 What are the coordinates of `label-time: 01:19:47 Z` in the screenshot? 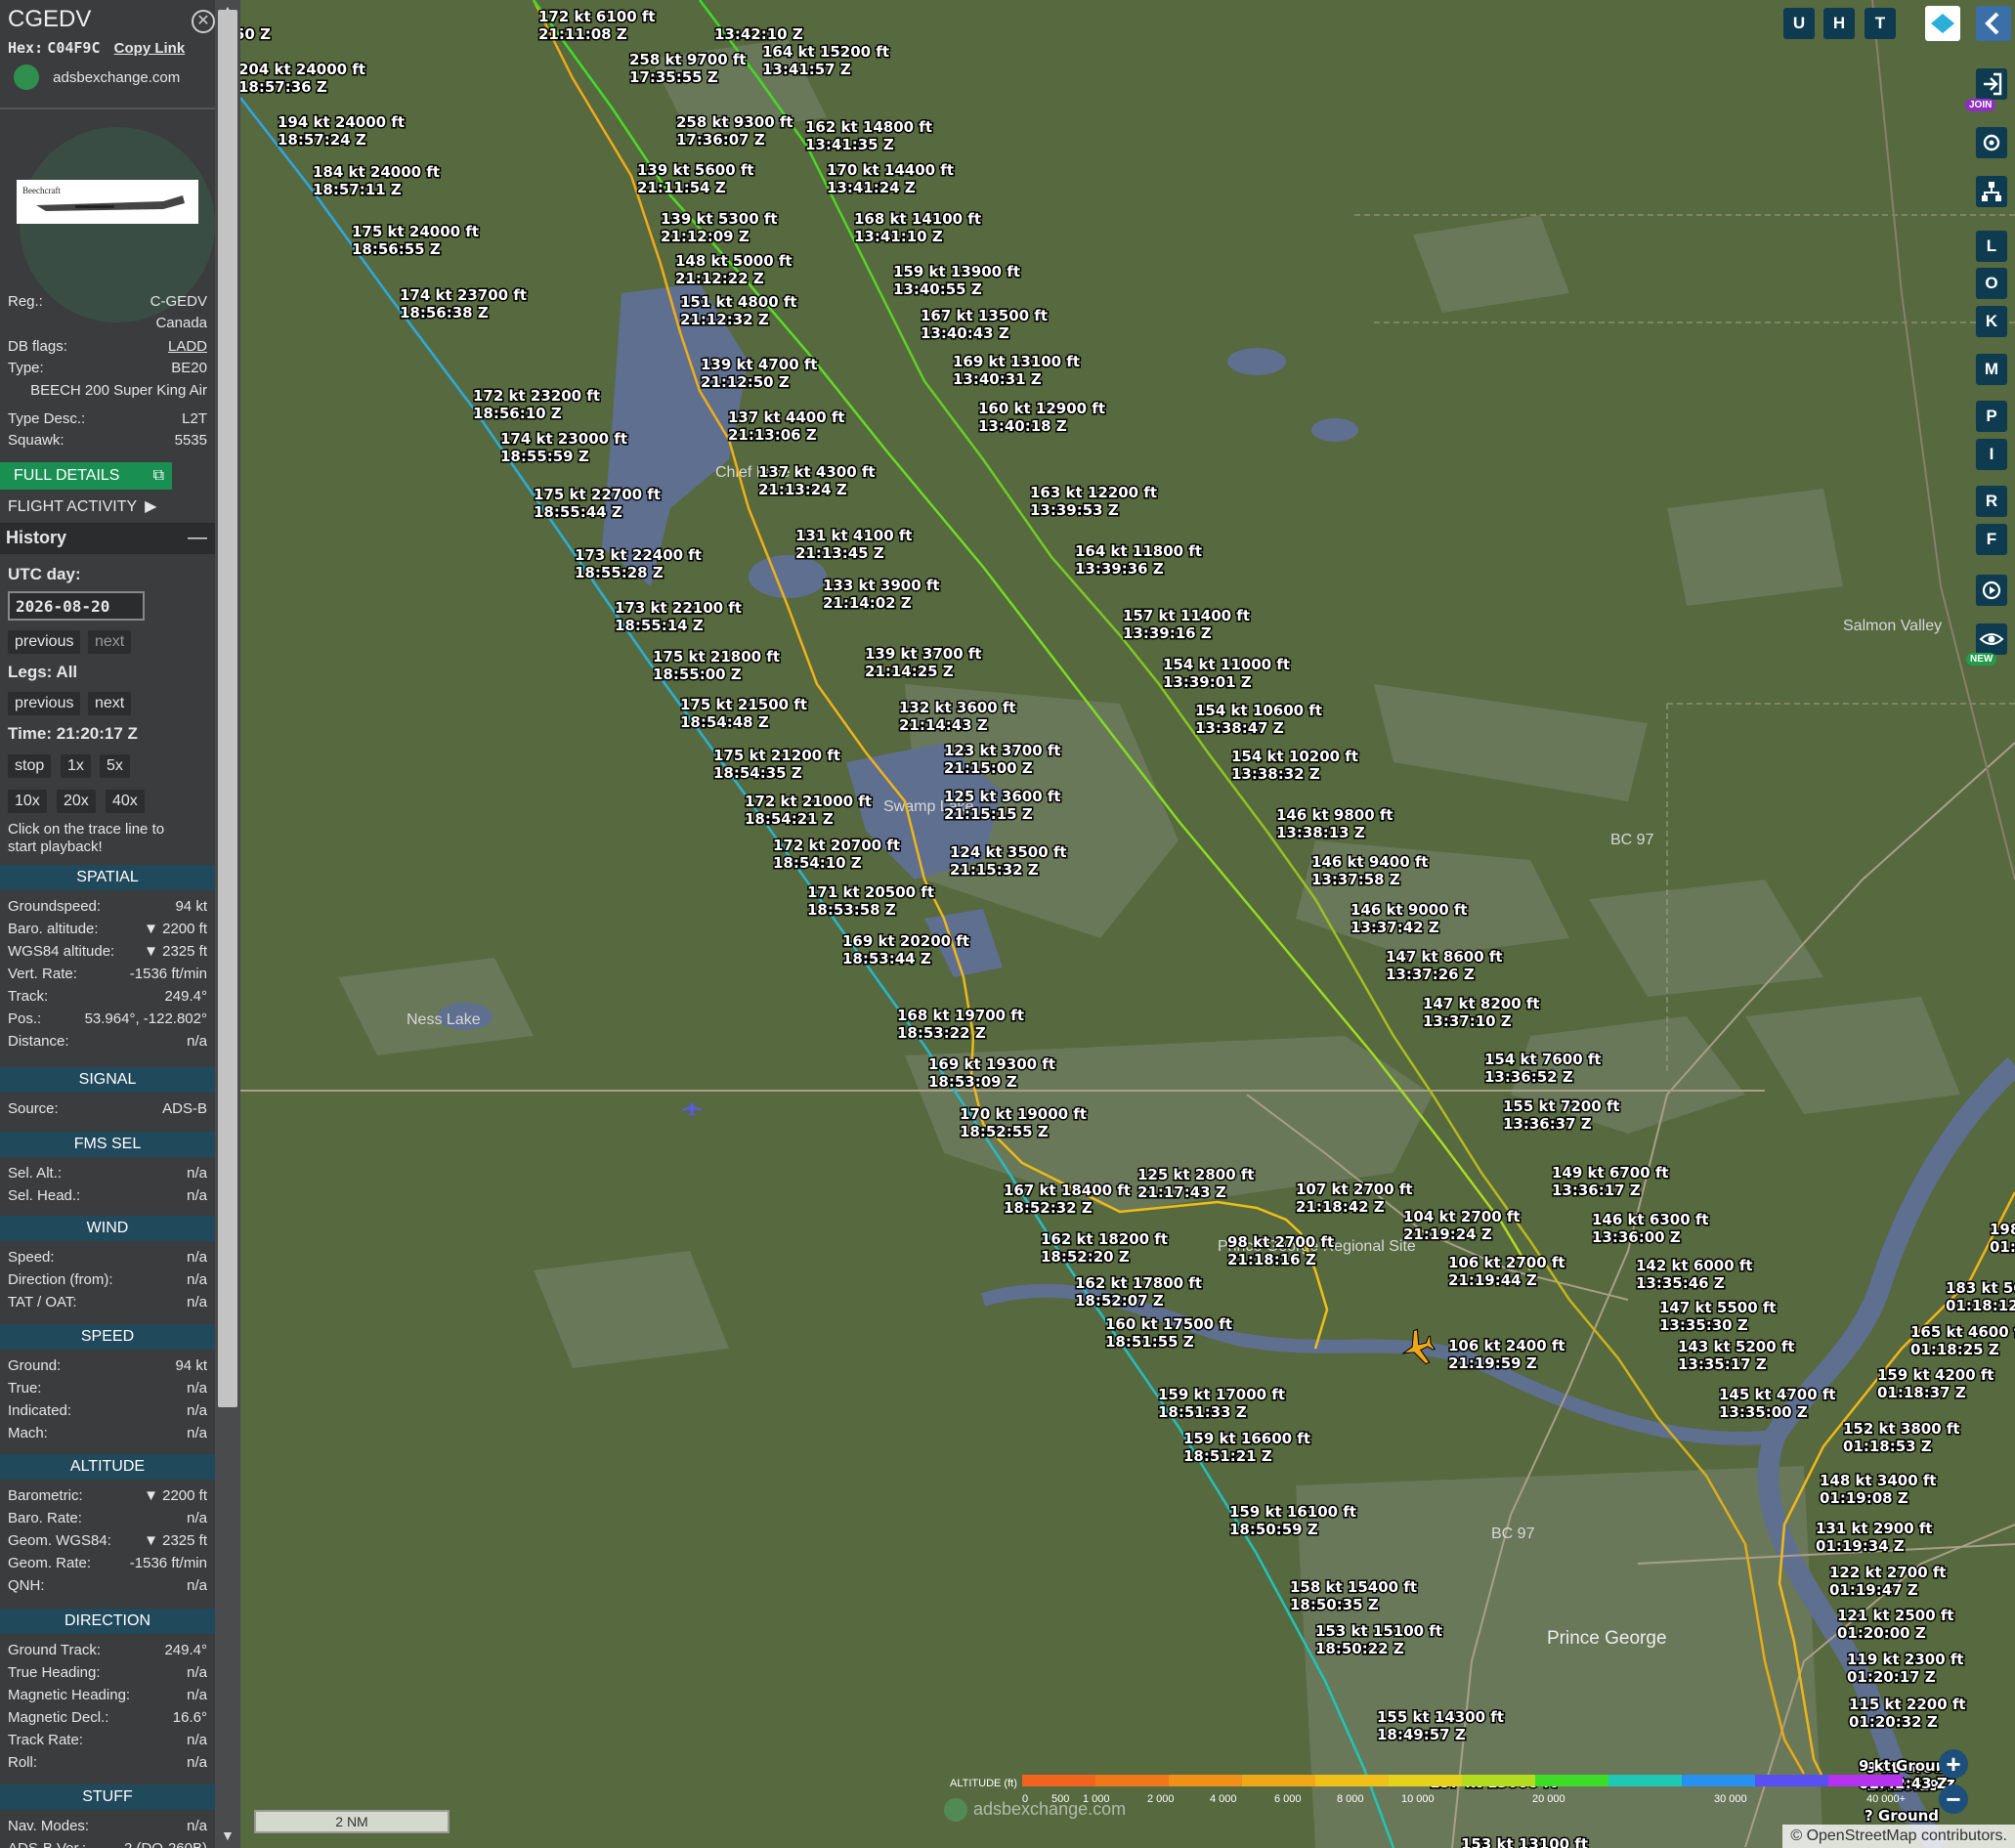 It's located at (1873, 1590).